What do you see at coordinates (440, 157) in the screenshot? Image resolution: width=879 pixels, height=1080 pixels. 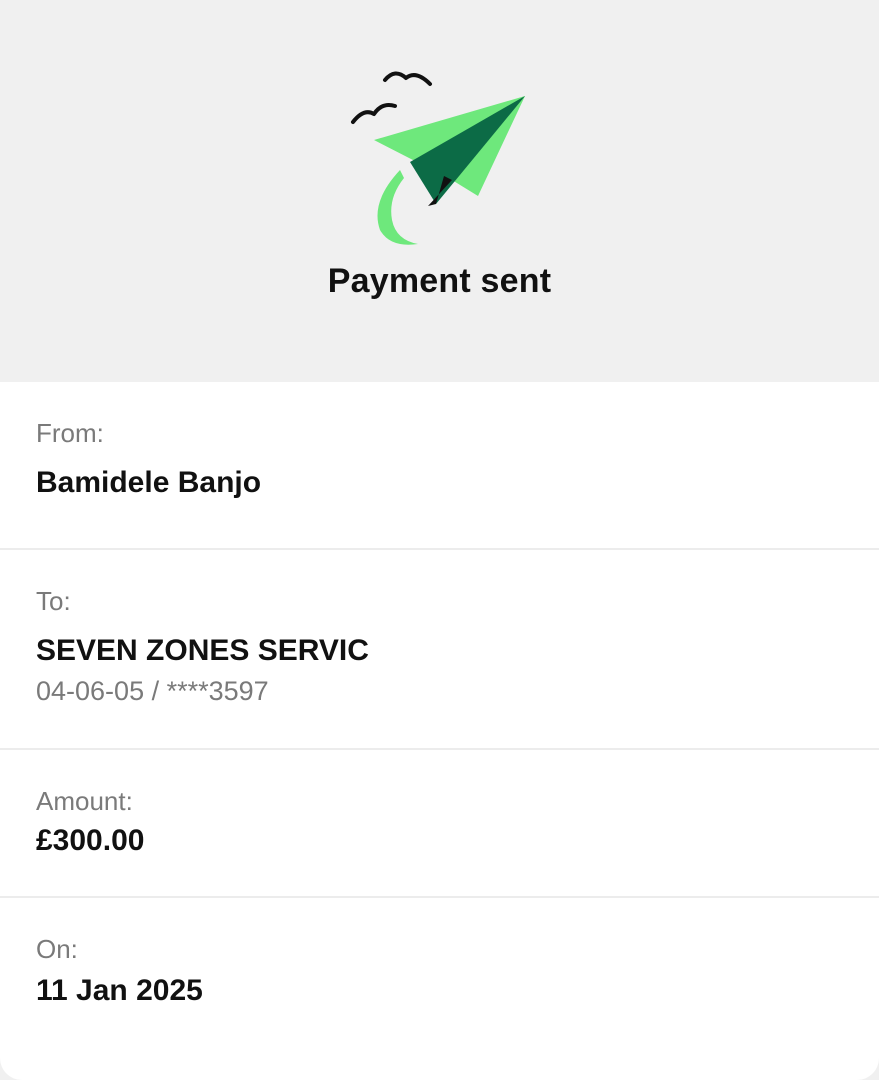 I see `paper-plane-icon` at bounding box center [440, 157].